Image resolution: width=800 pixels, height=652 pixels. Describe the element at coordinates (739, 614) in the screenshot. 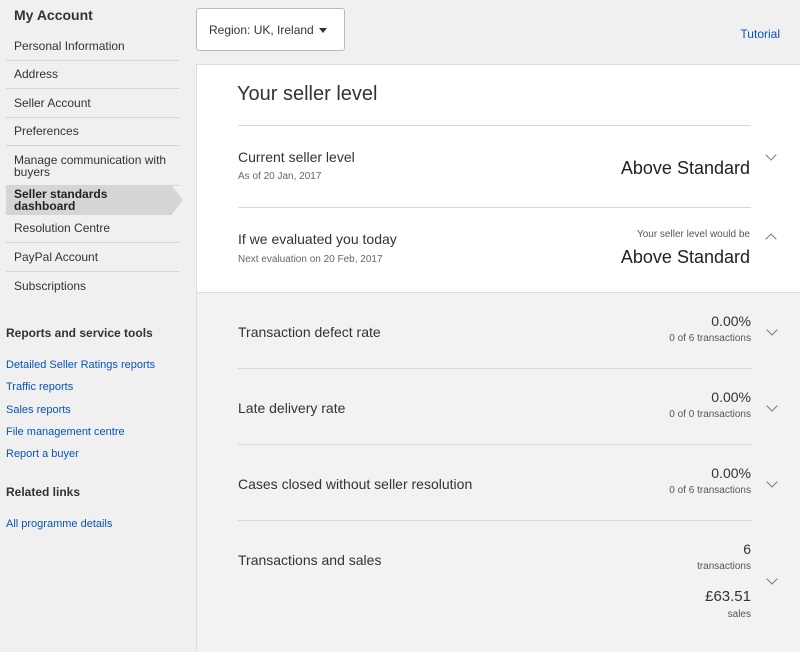

I see `sales-unit: sales` at that location.